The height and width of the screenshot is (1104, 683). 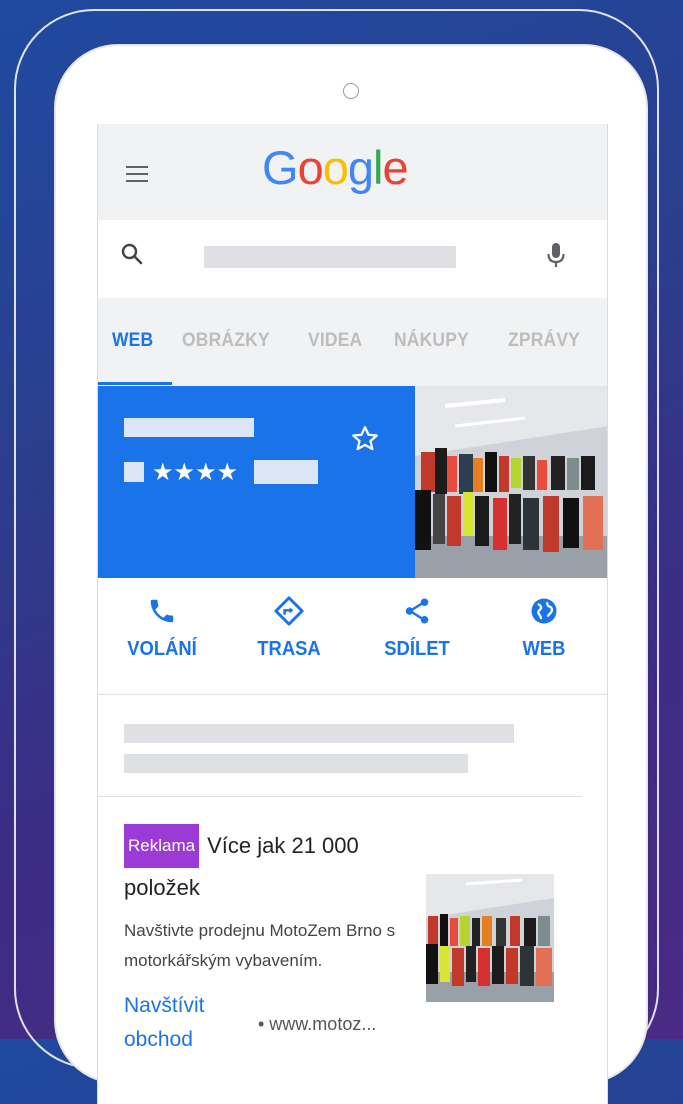 What do you see at coordinates (135, 383) in the screenshot?
I see `active-tab-indicator` at bounding box center [135, 383].